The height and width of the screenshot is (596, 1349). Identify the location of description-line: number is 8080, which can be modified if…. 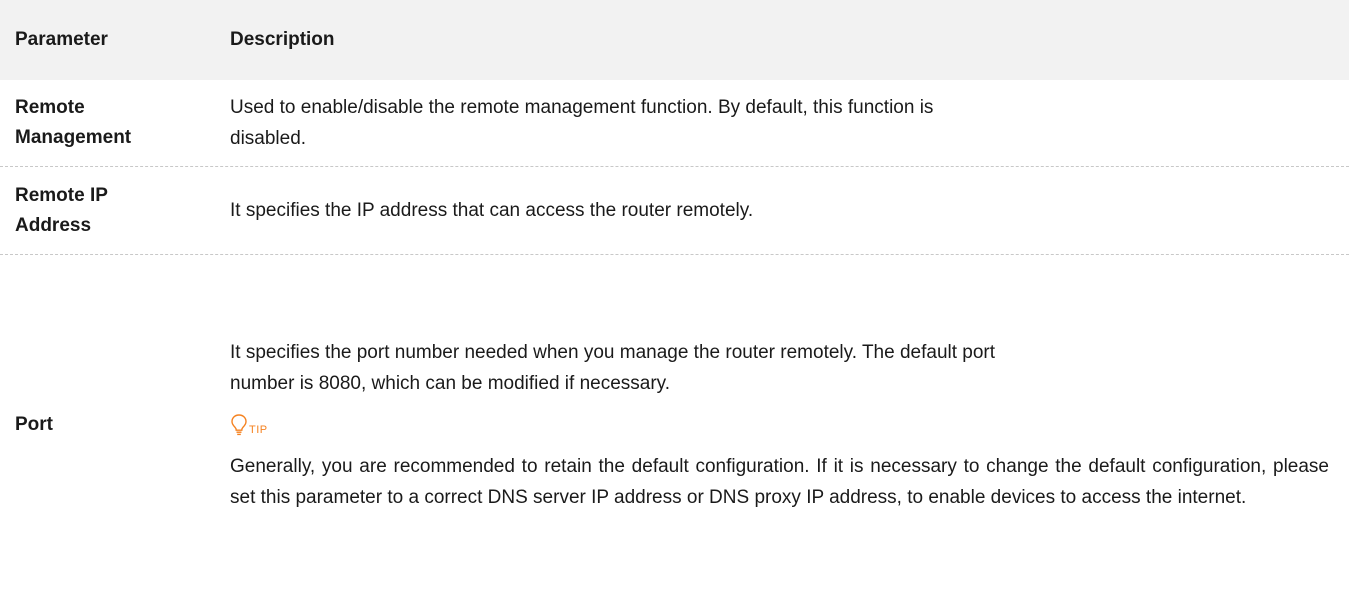
(450, 383).